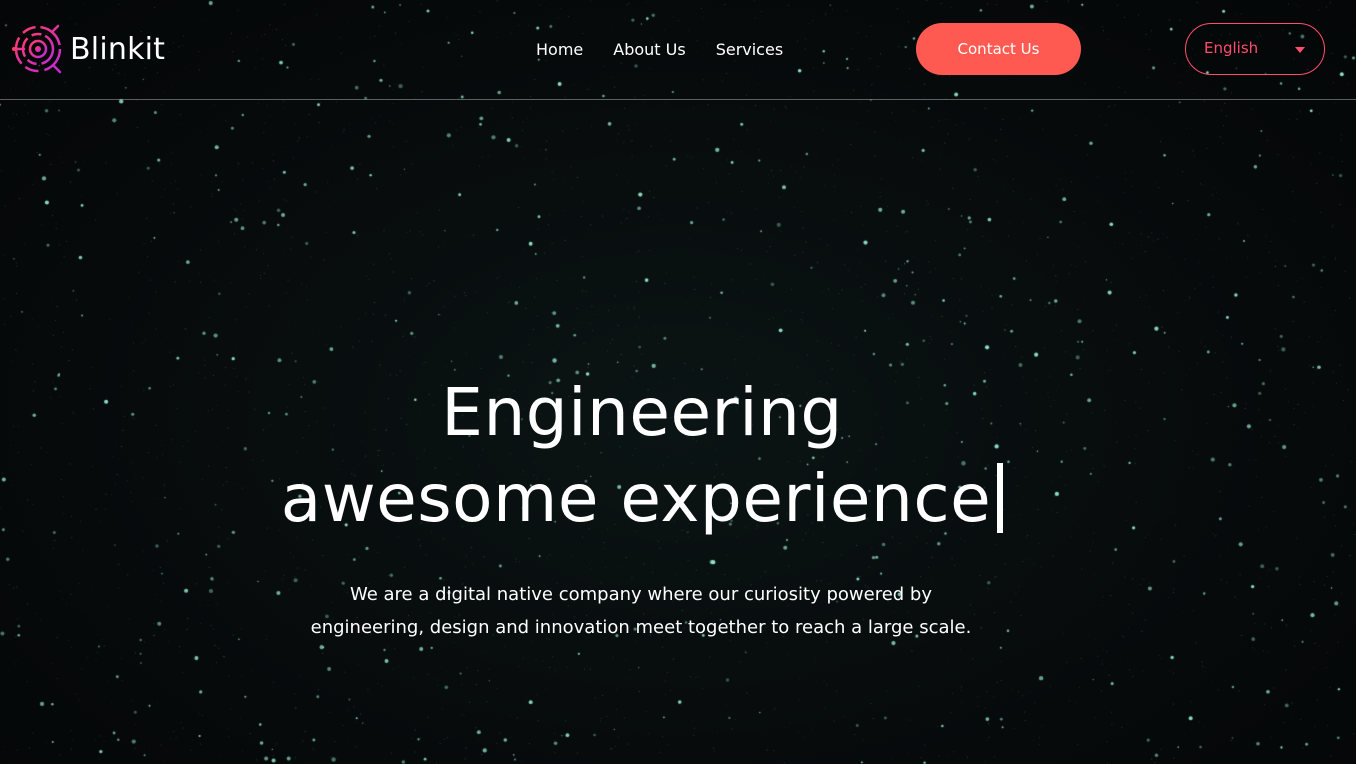  I want to click on main-nav: Home About Us Services, so click(666, 50).